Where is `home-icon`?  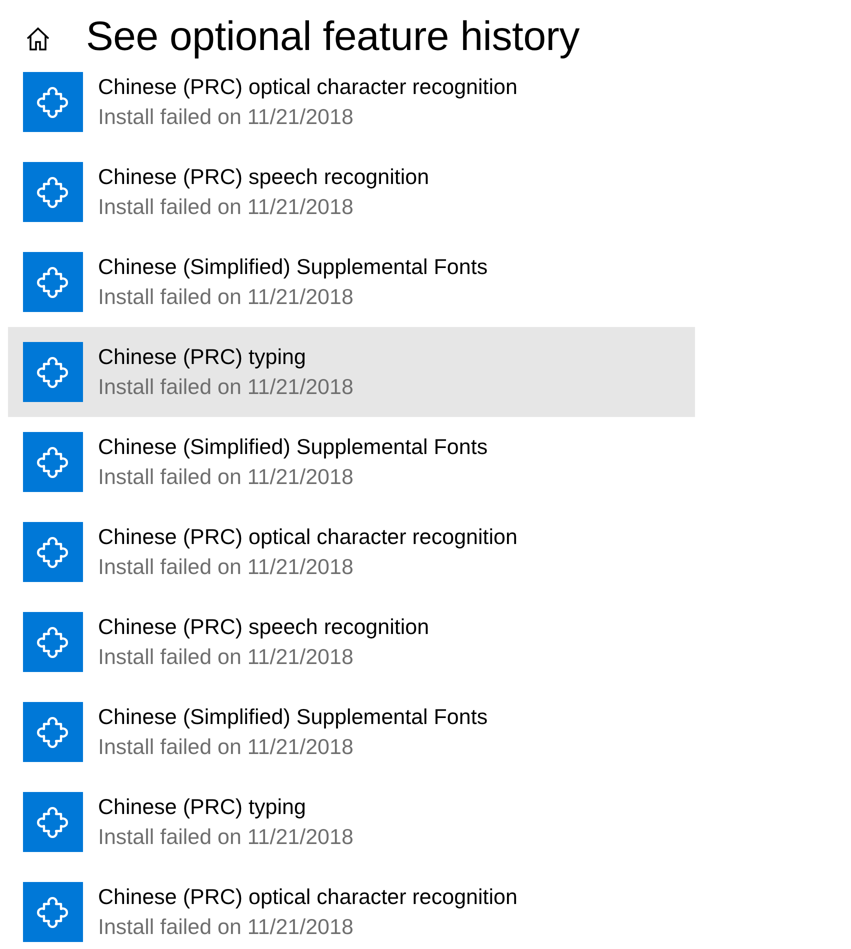
home-icon is located at coordinates (38, 39).